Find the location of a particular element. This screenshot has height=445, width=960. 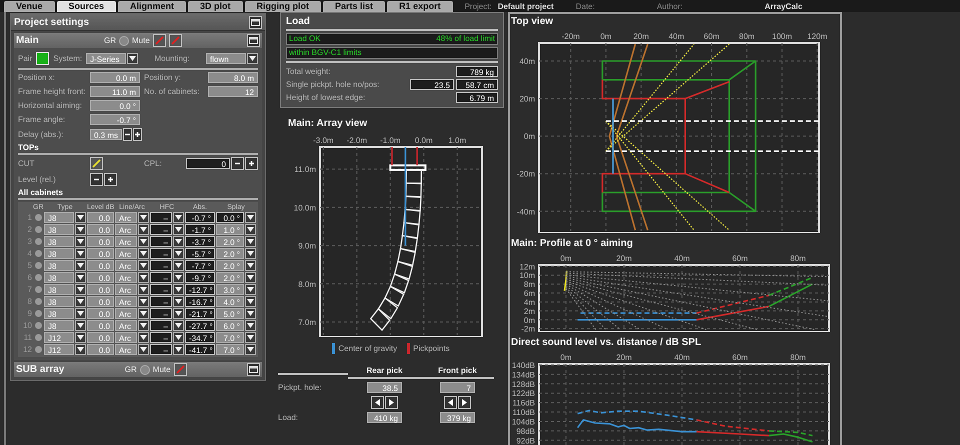

chart-title: Main: Profile at 0 ° aiming is located at coordinates (572, 243).